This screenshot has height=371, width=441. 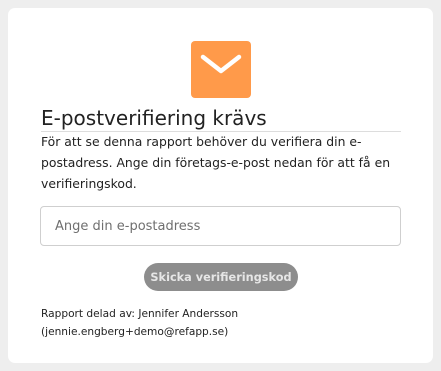 What do you see at coordinates (154, 118) in the screenshot?
I see `page-title: E-postverifiering krävs` at bounding box center [154, 118].